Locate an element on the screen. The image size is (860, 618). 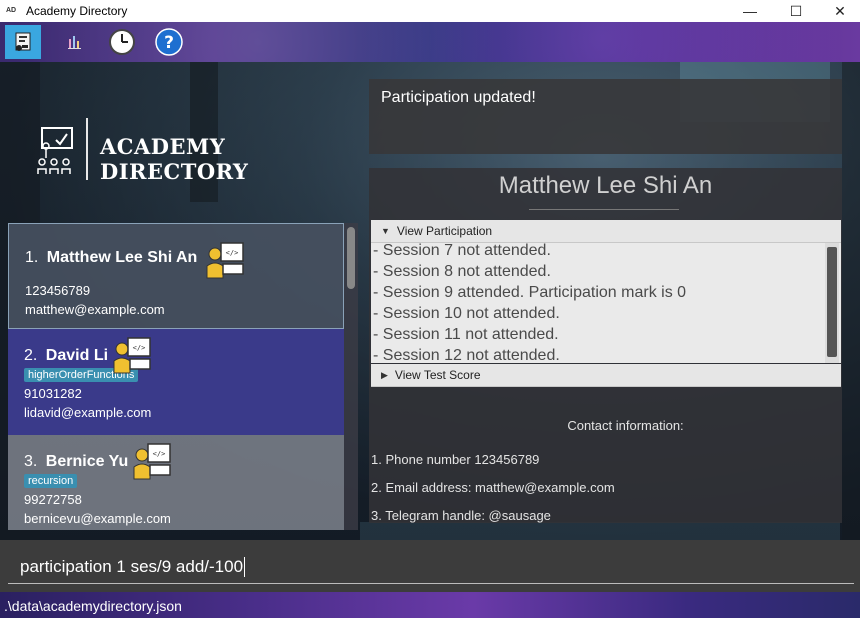
help-tab: ? is located at coordinates (169, 42).